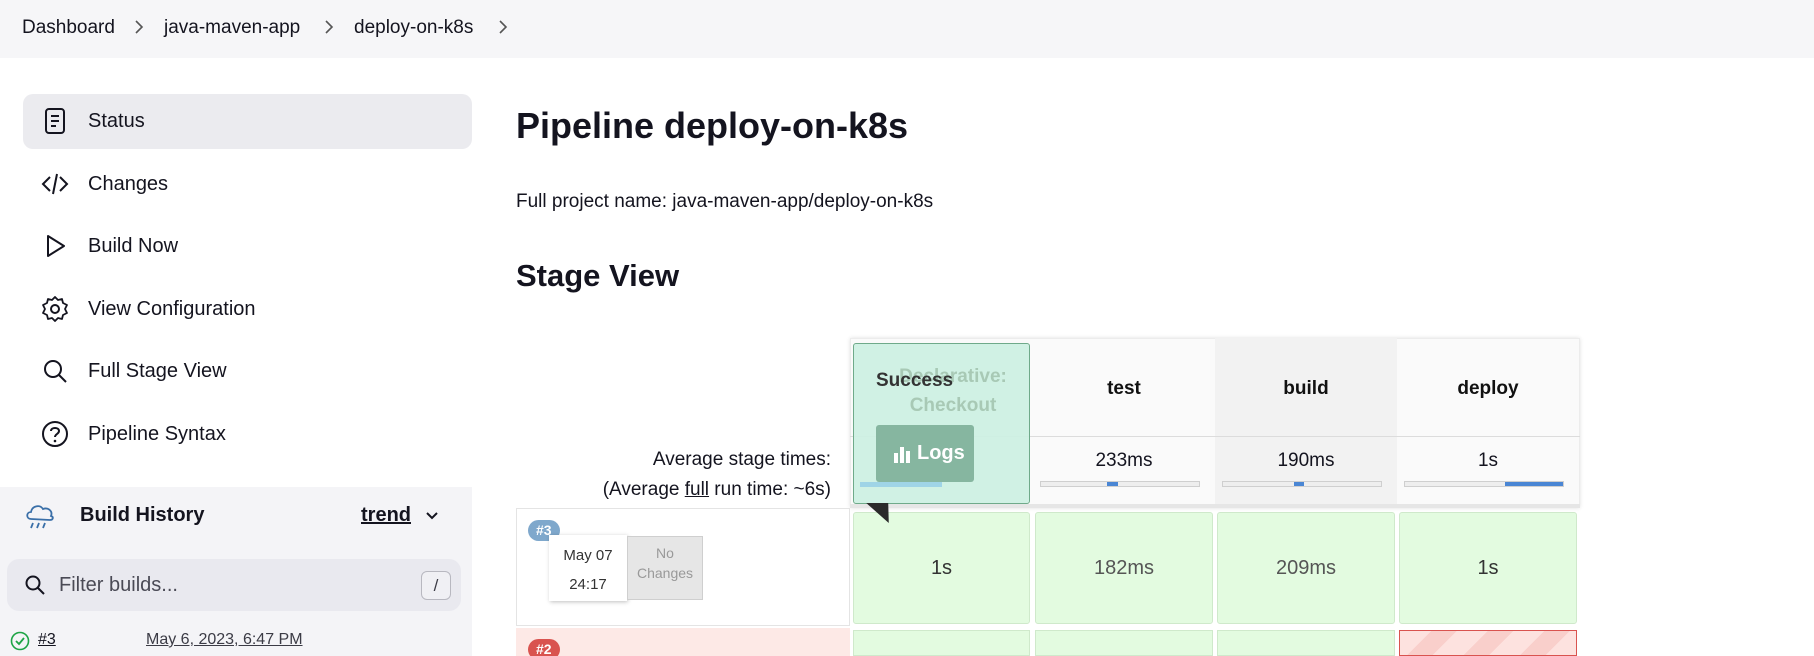 The width and height of the screenshot is (1814, 656). I want to click on run-date-box: May 07 24:17, so click(588, 568).